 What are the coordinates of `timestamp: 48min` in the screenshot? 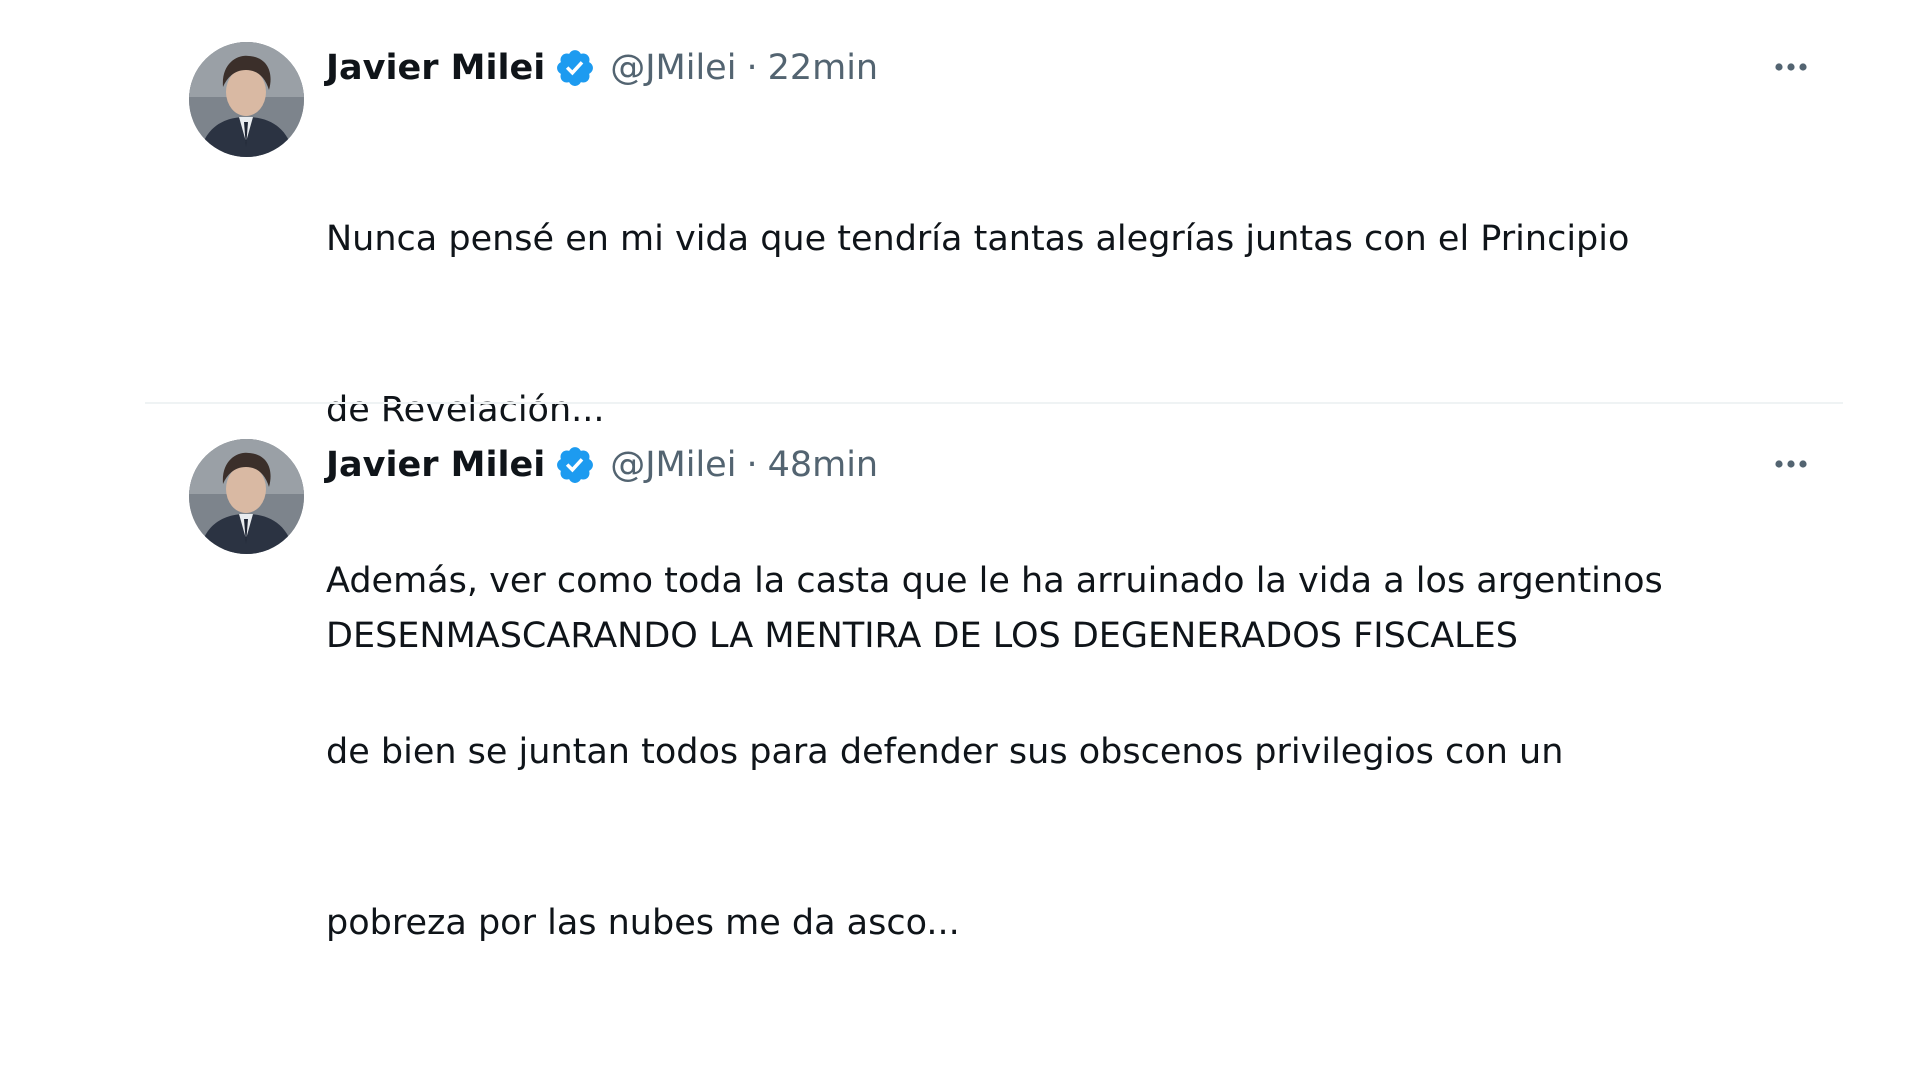 It's located at (823, 465).